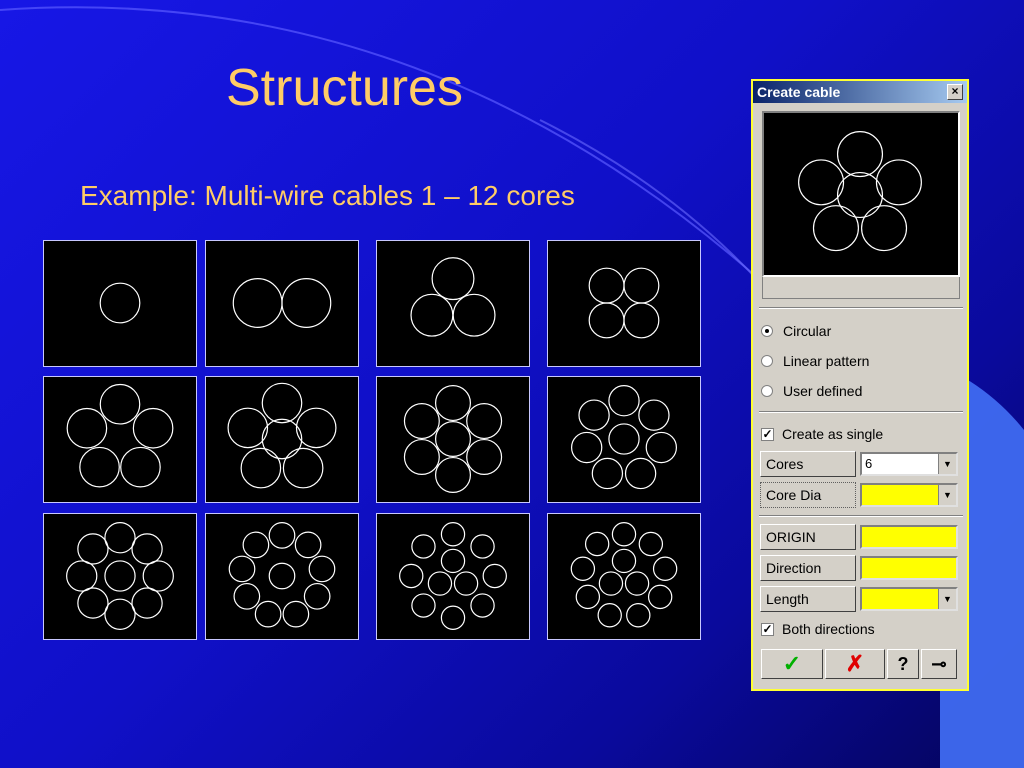 The height and width of the screenshot is (768, 1024). What do you see at coordinates (861, 288) in the screenshot?
I see `preview-scrollbar` at bounding box center [861, 288].